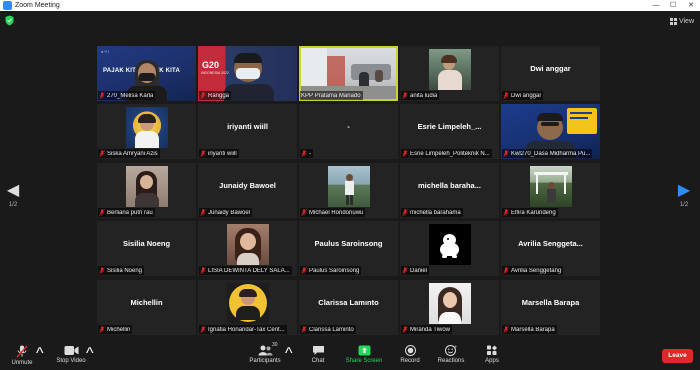 This screenshot has height=370, width=700. What do you see at coordinates (348, 73) in the screenshot?
I see `video-tile-kpp-active-speaker: KPP Pratama Manado` at bounding box center [348, 73].